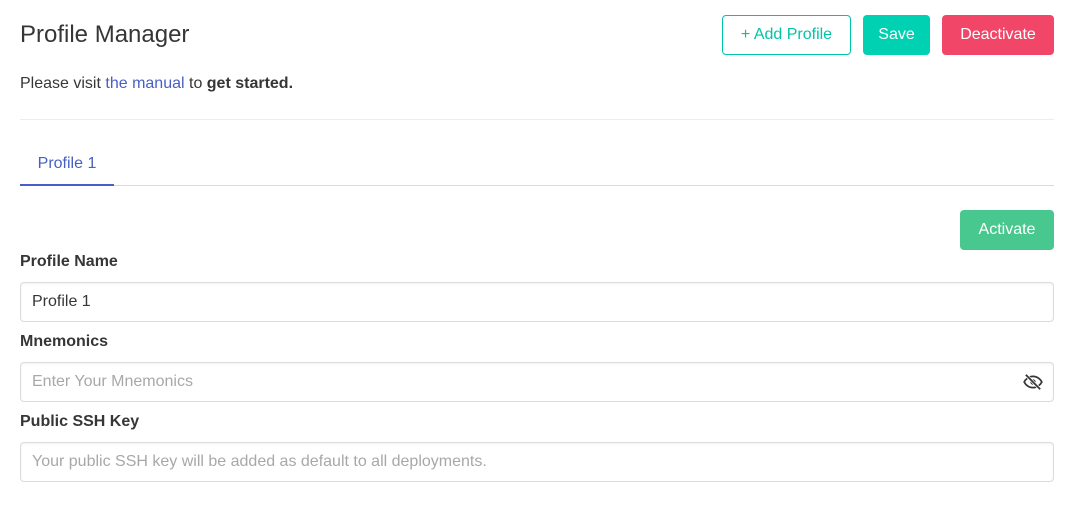  I want to click on save-button: Save, so click(896, 35).